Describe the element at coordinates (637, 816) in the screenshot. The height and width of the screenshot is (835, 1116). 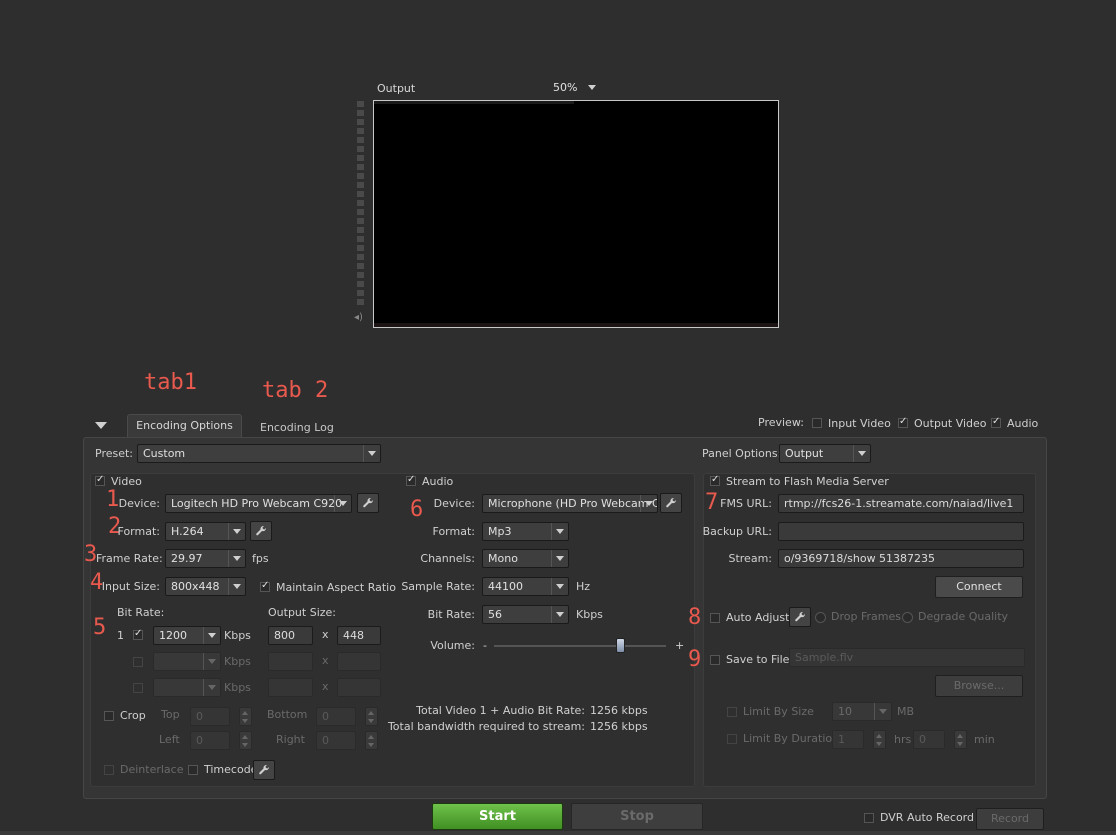
I see `stop-button: Stop` at that location.